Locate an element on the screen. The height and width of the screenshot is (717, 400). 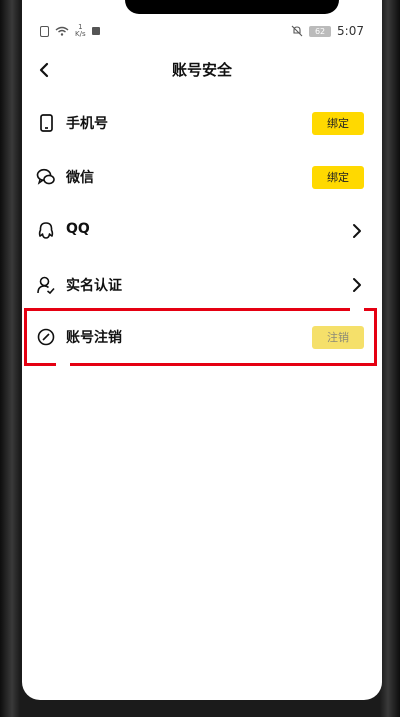
user-verify-icon is located at coordinates (46, 285).